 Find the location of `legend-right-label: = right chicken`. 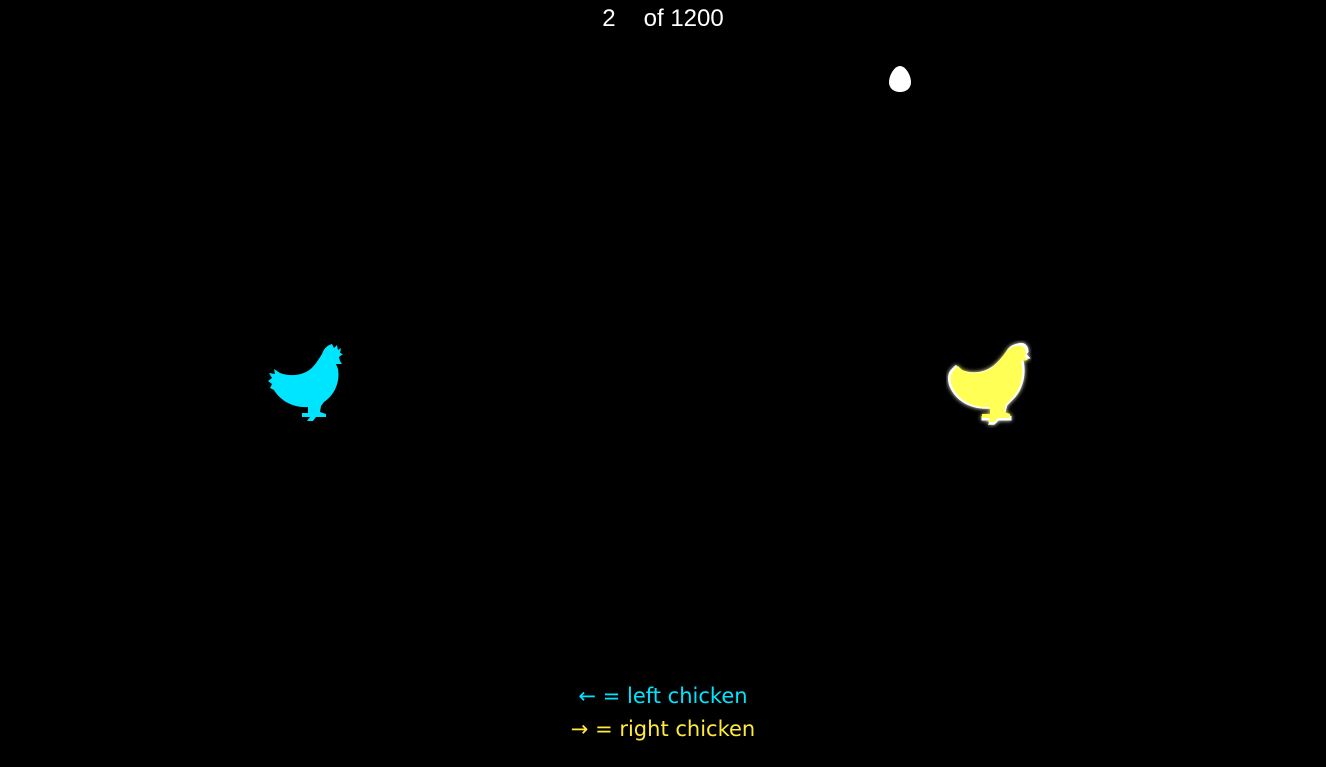

legend-right-label: = right chicken is located at coordinates (675, 729).